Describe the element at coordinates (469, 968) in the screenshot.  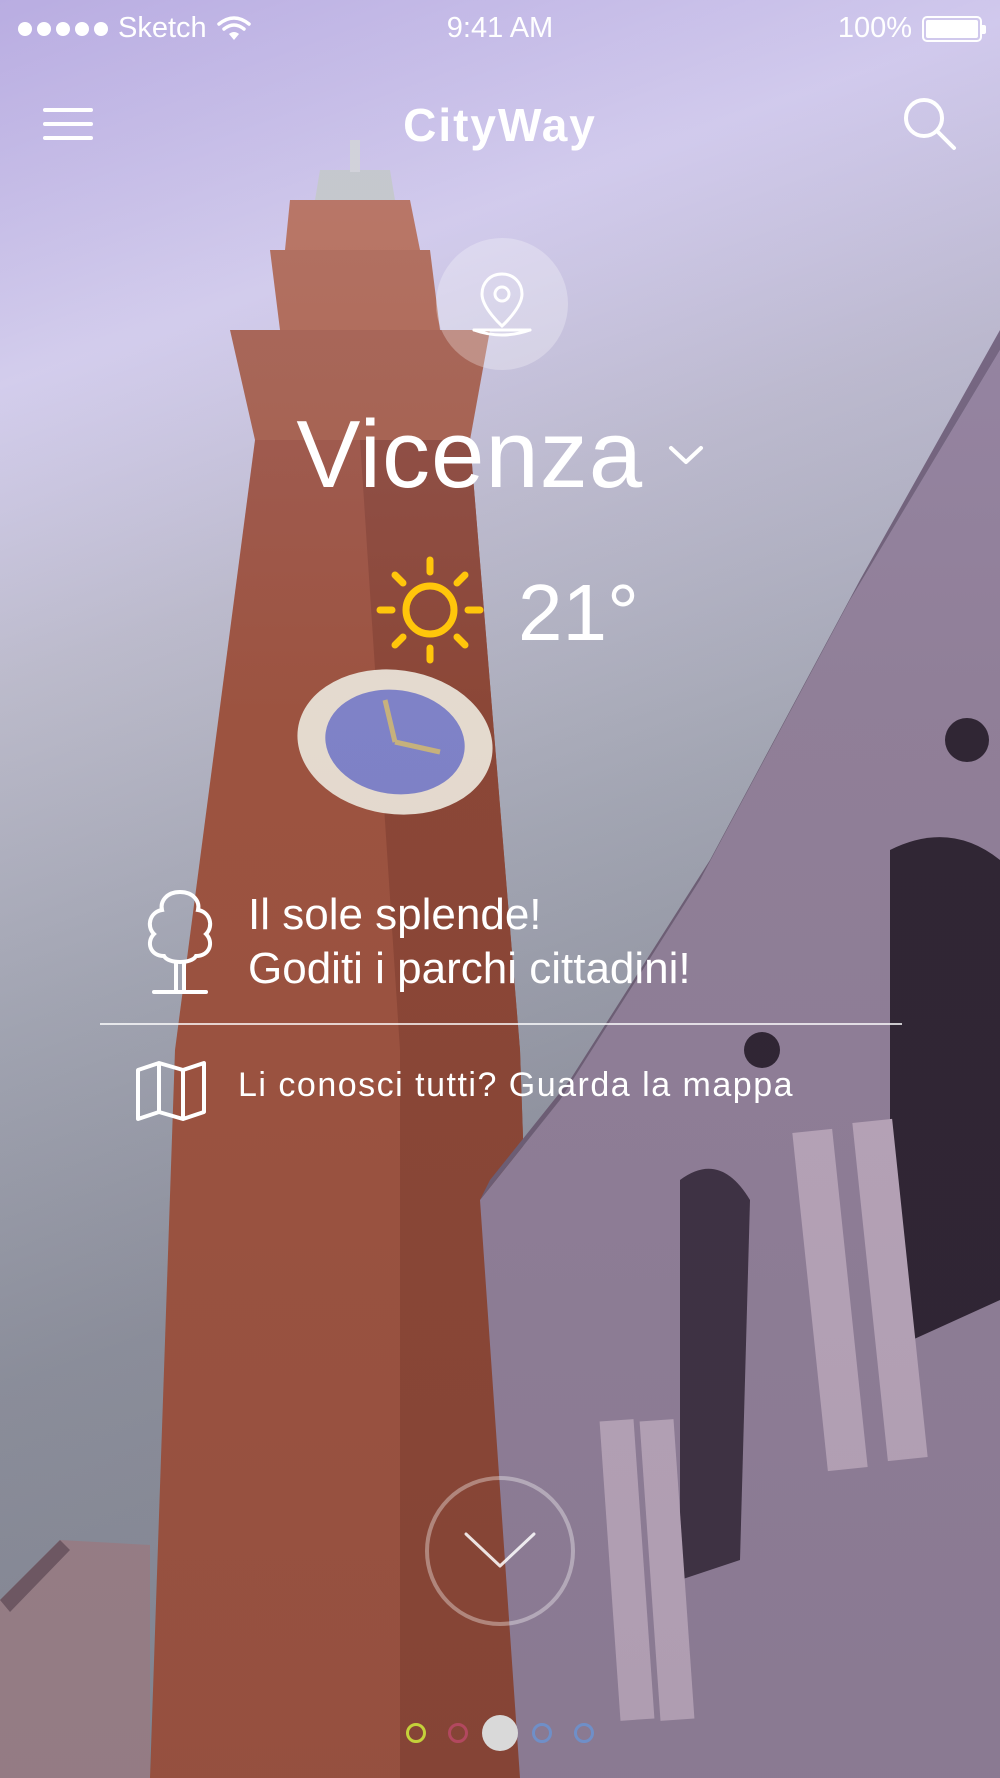
I see `suggestion-line-2: Goditi i parchi cittadini!` at that location.